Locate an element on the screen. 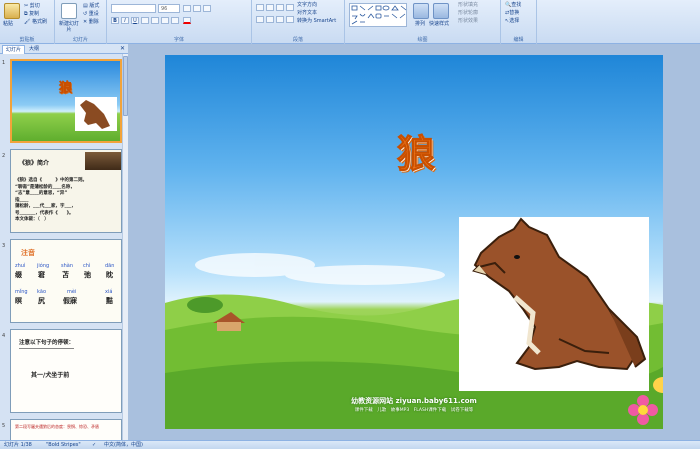 This screenshot has width=700, height=449. font-name-box is located at coordinates (133, 8).